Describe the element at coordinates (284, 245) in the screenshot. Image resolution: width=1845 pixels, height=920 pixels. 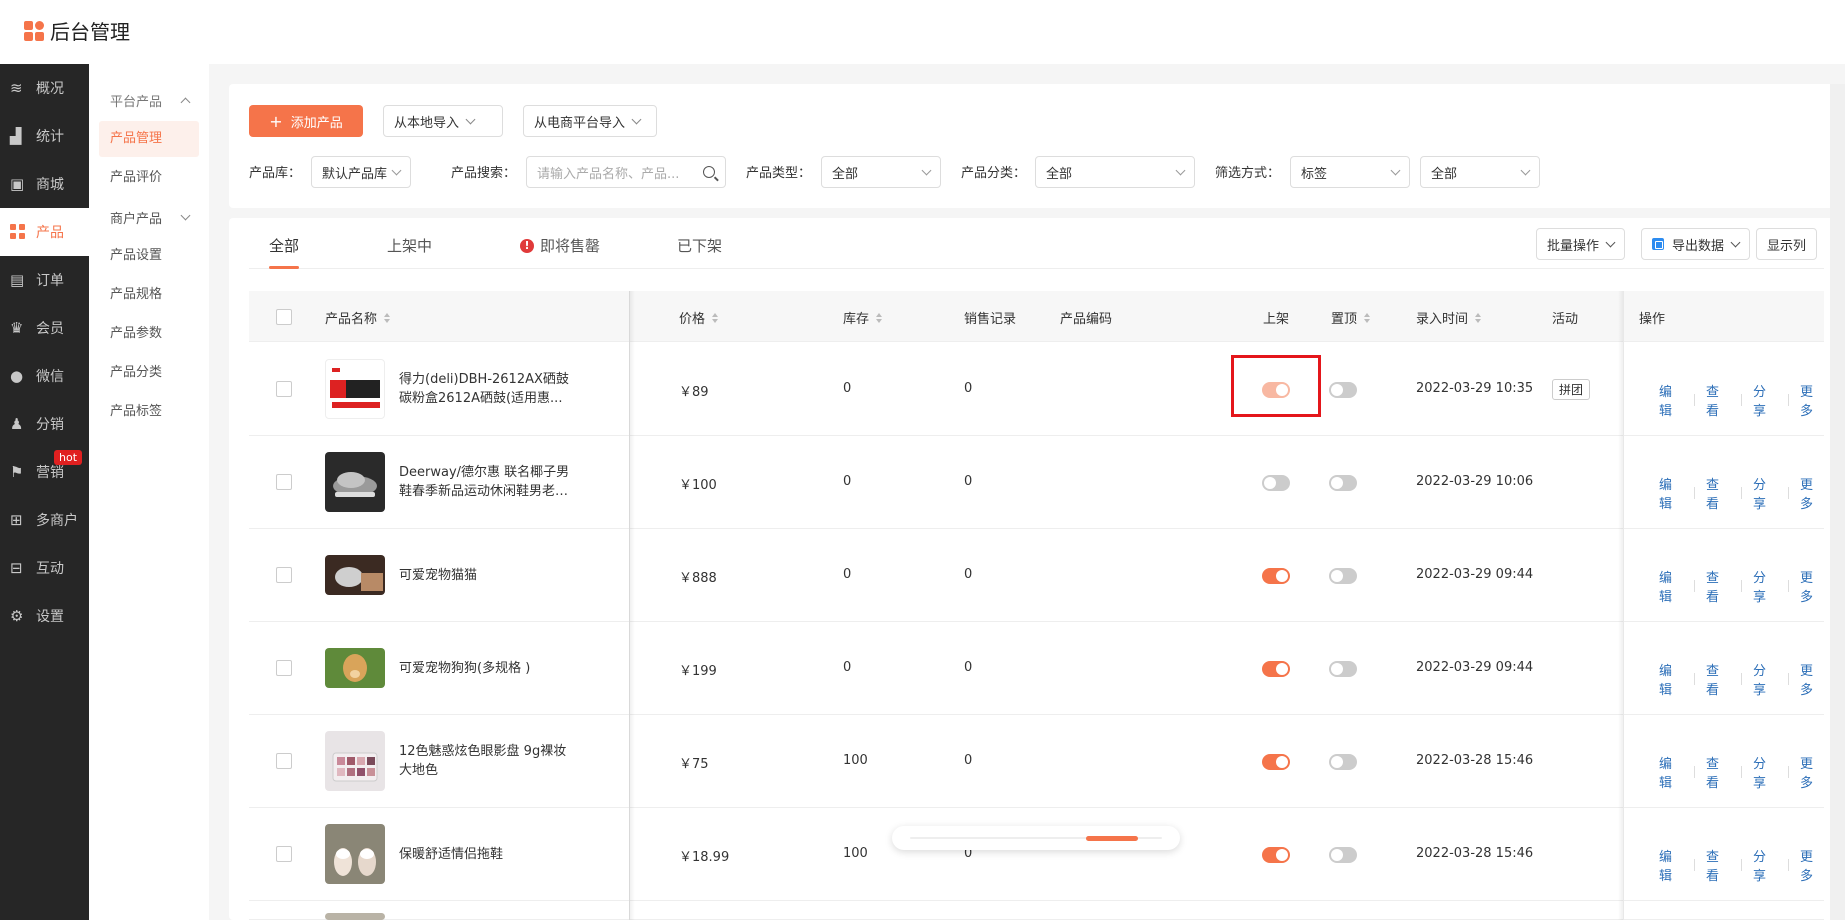
I see `tab-all: 全部` at that location.